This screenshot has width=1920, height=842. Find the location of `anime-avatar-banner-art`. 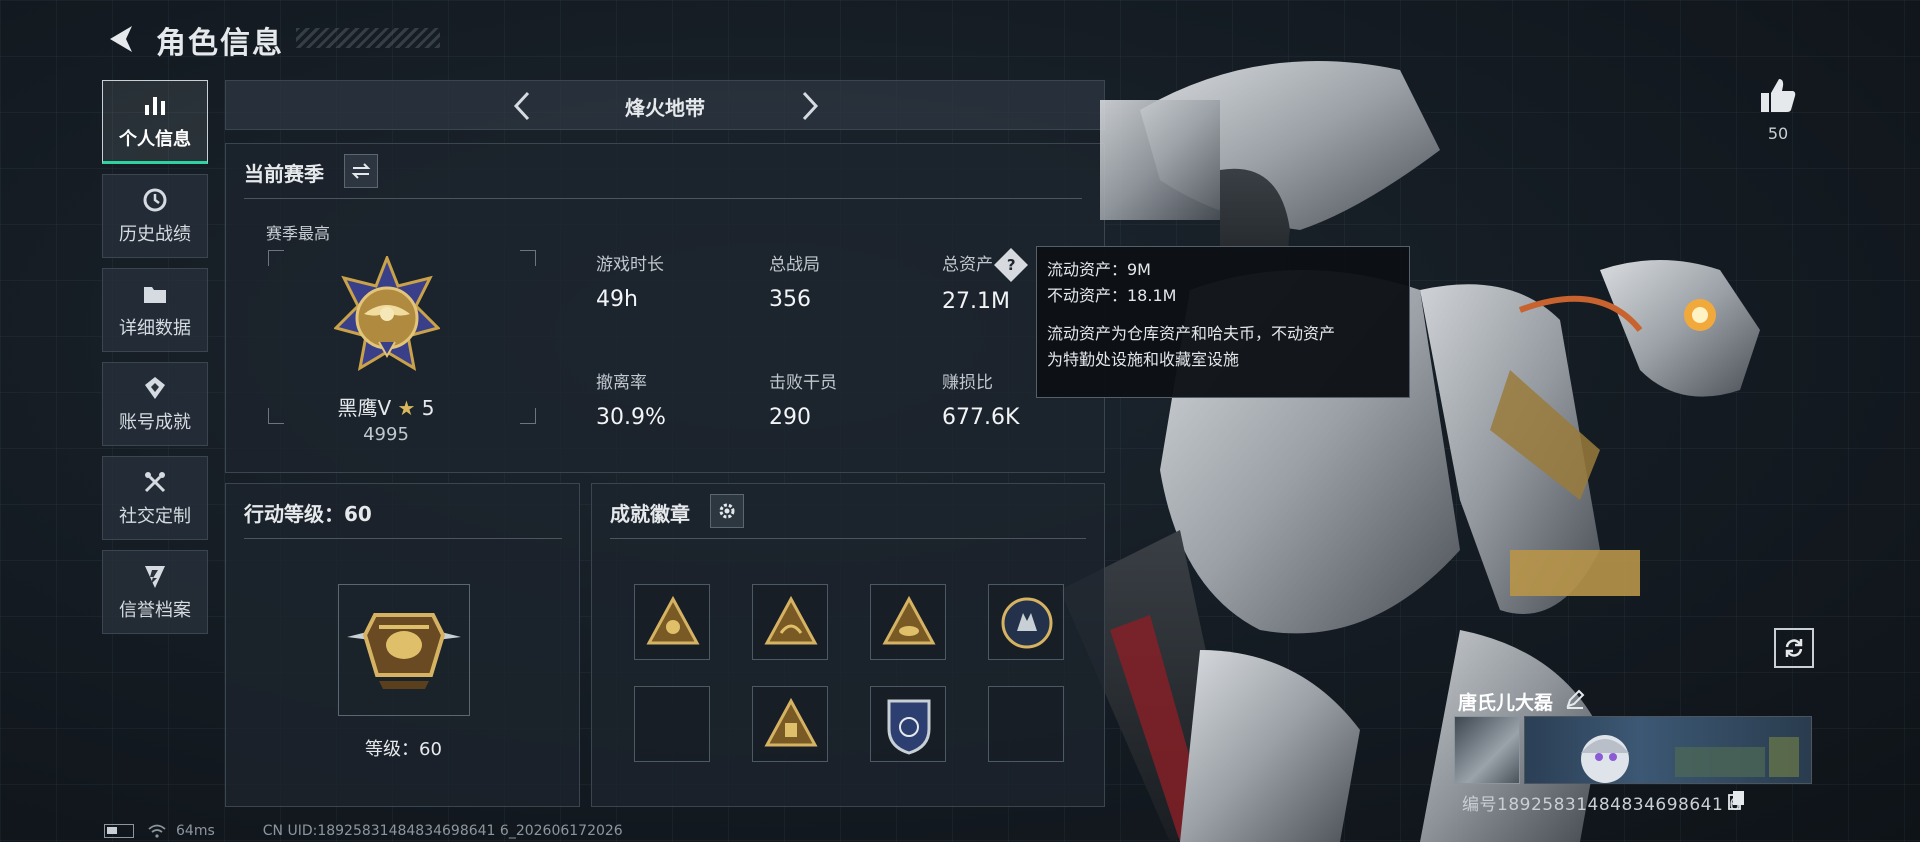

anime-avatar-banner-art is located at coordinates (1690, 759).